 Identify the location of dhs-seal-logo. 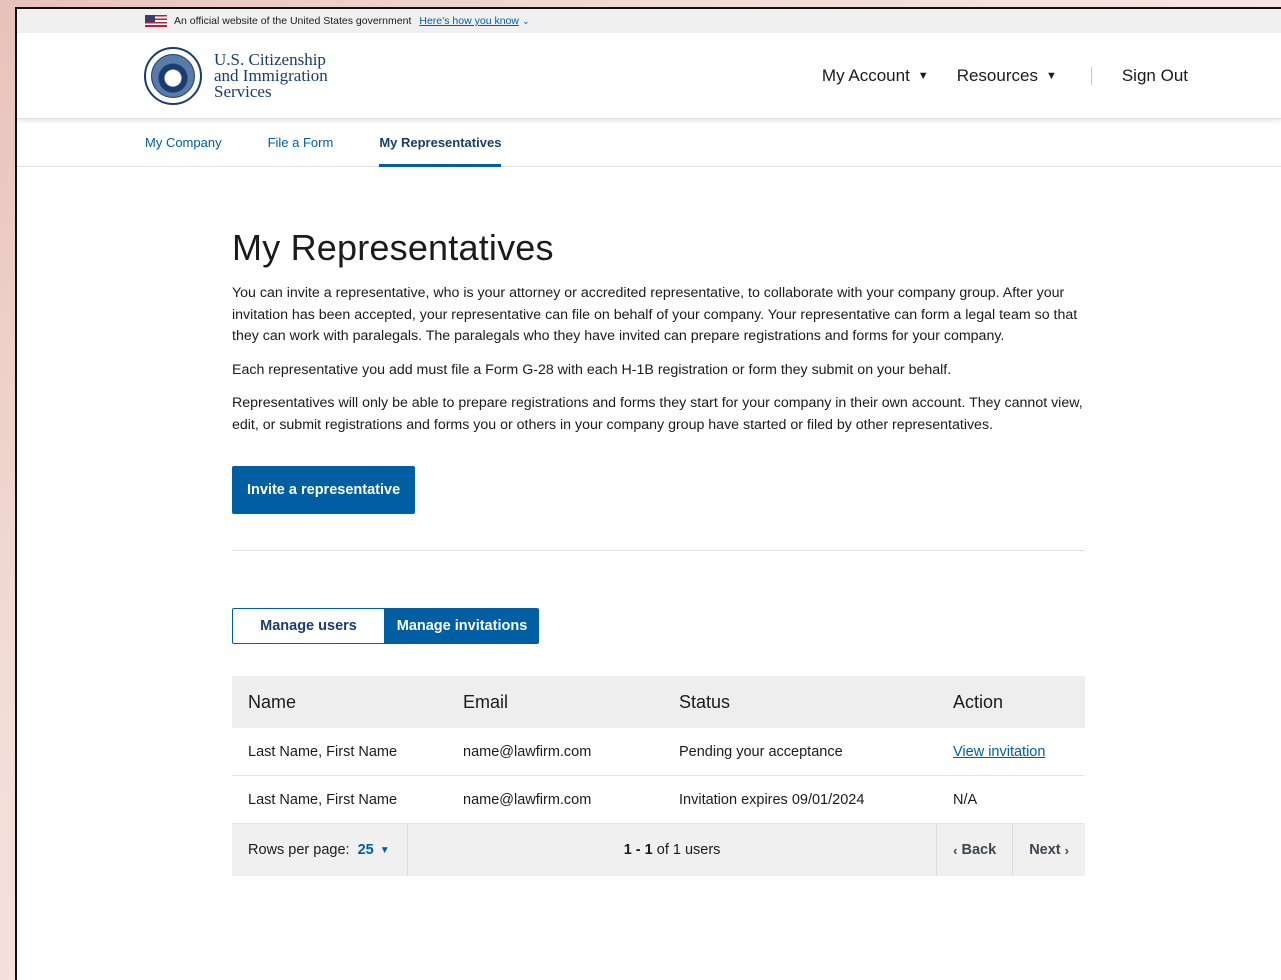
(173, 75).